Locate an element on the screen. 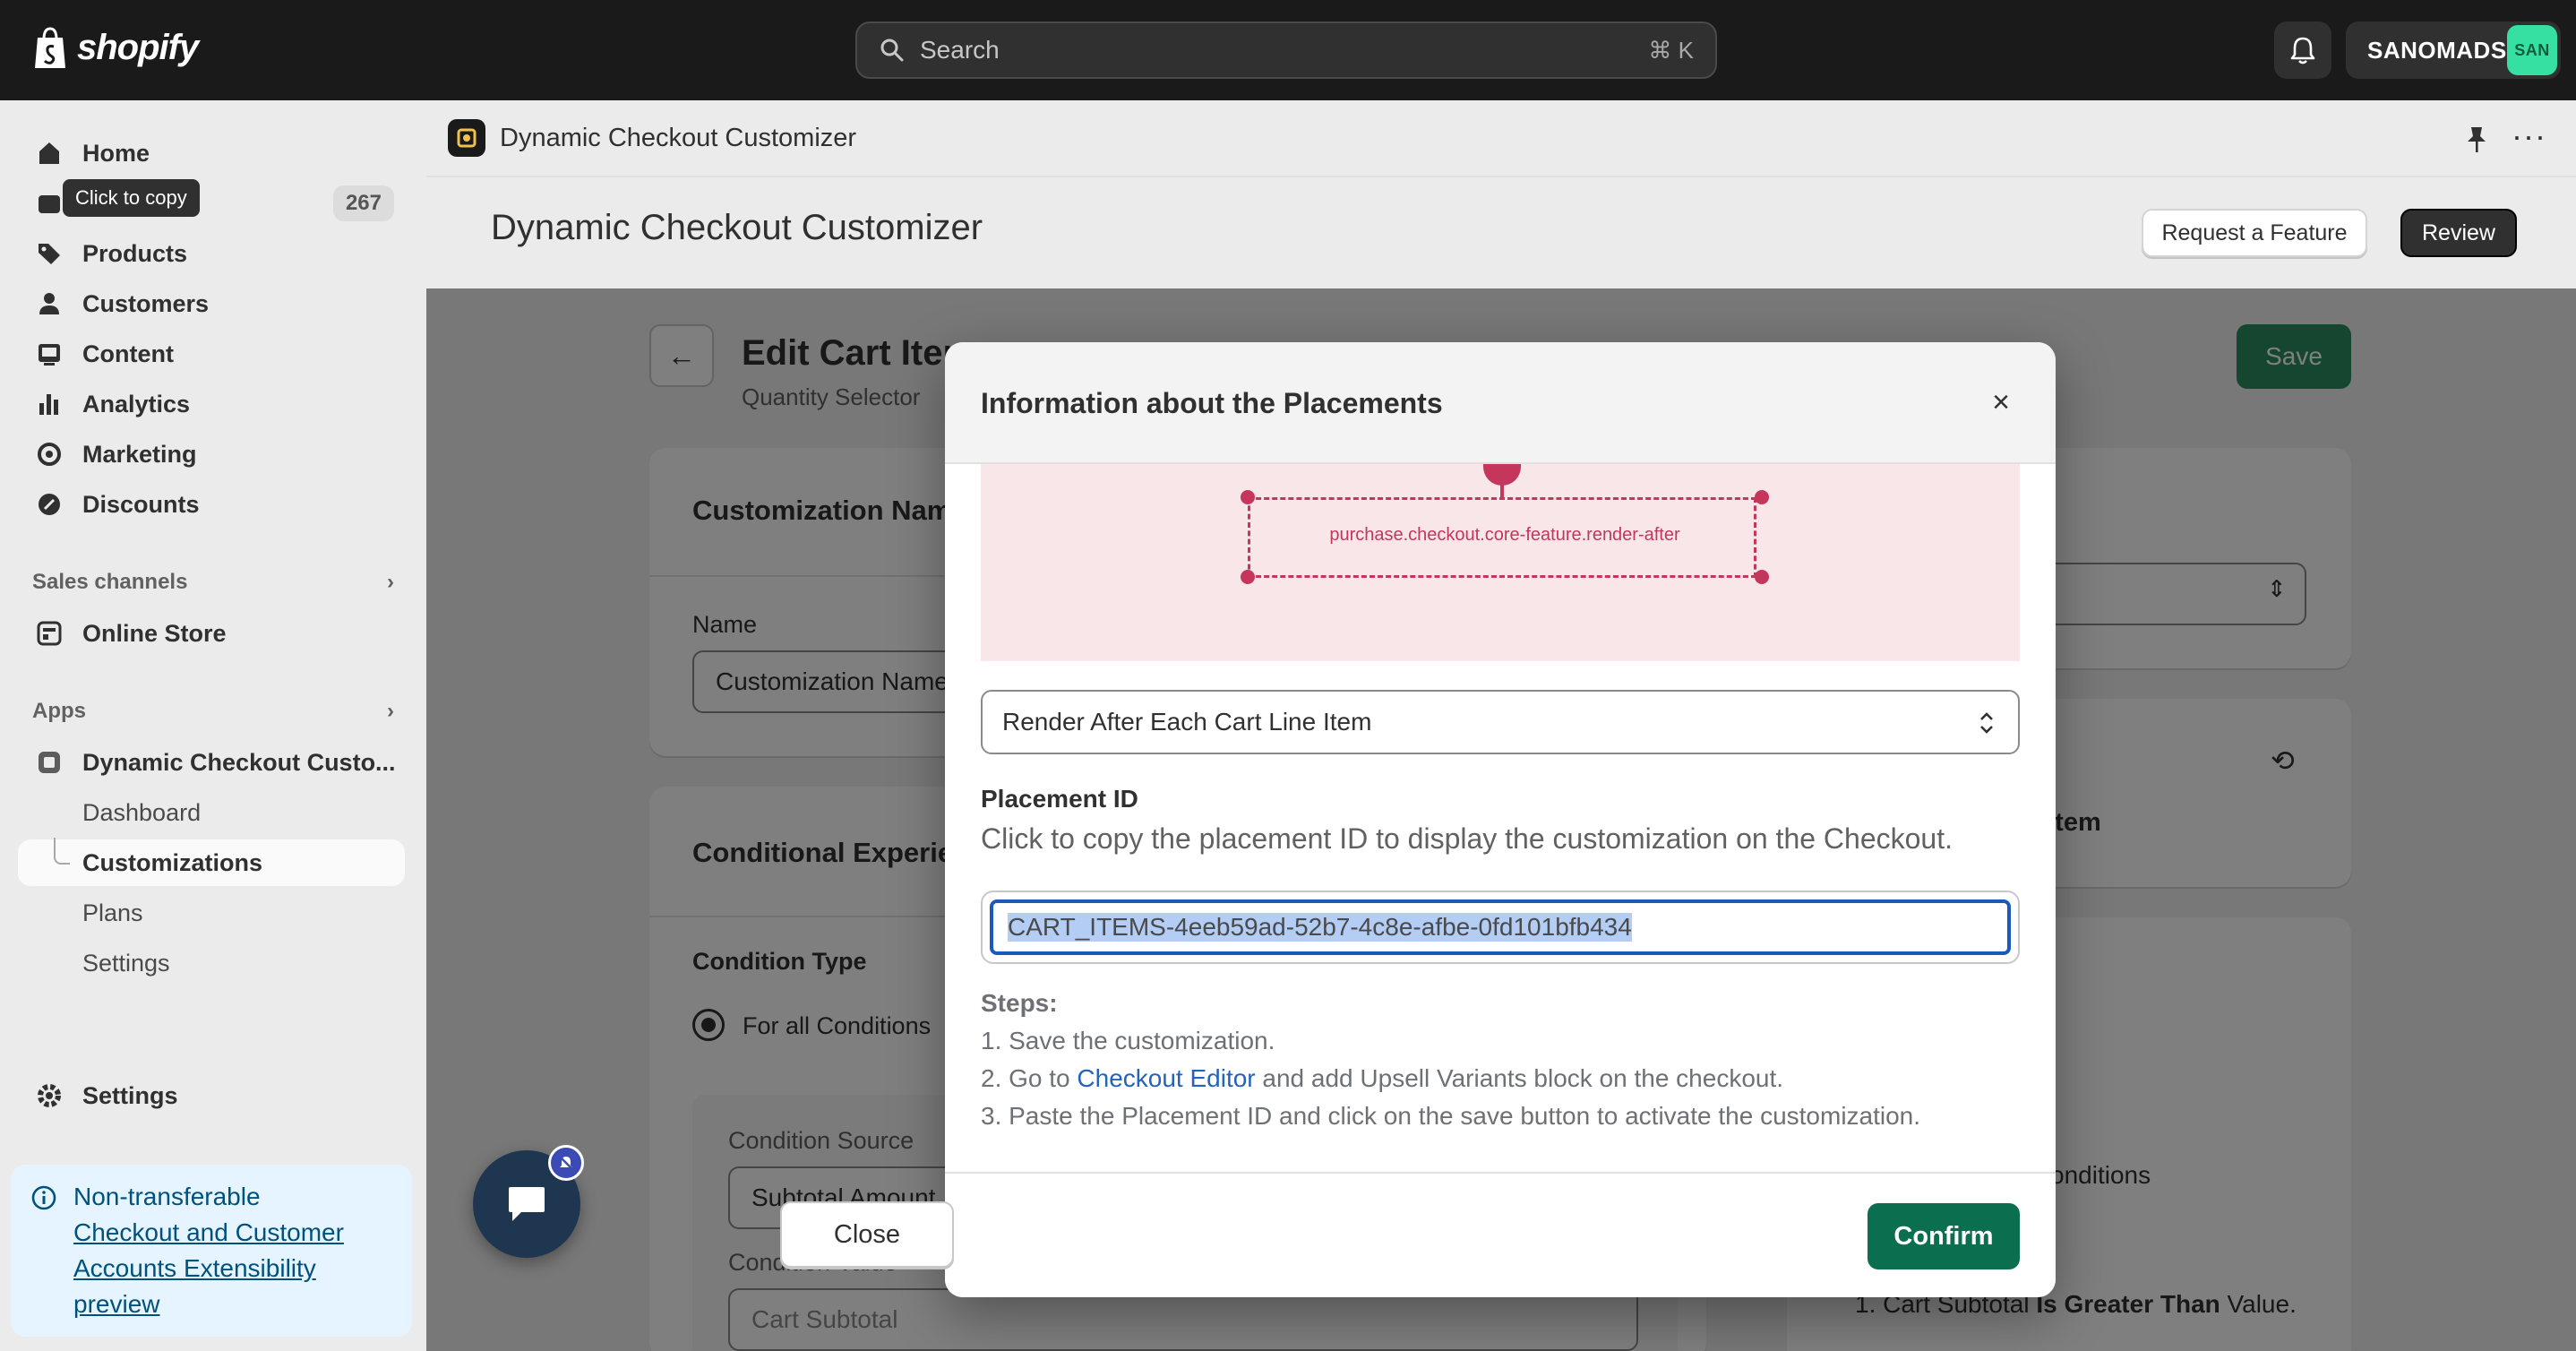 The image size is (2576, 1351). section-label: Sales channels is located at coordinates (110, 582).